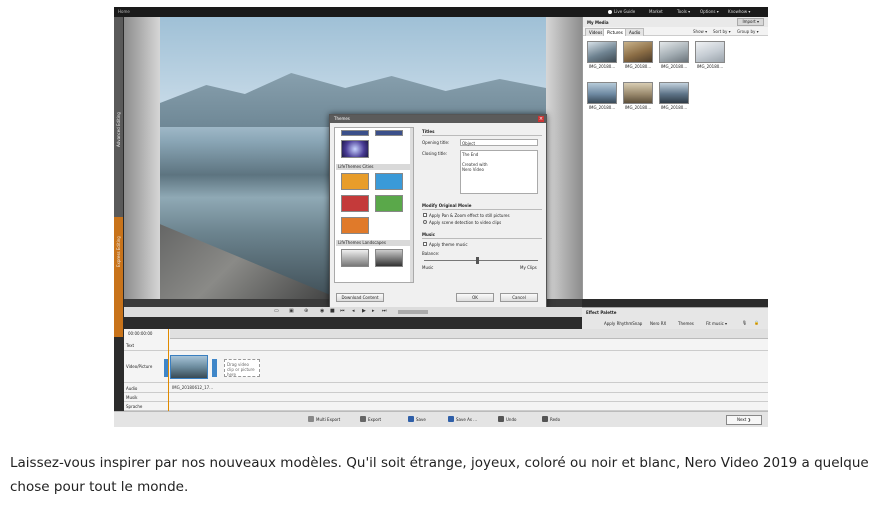 The image size is (883, 518). What do you see at coordinates (124, 11) in the screenshot?
I see `home-label: Home` at bounding box center [124, 11].